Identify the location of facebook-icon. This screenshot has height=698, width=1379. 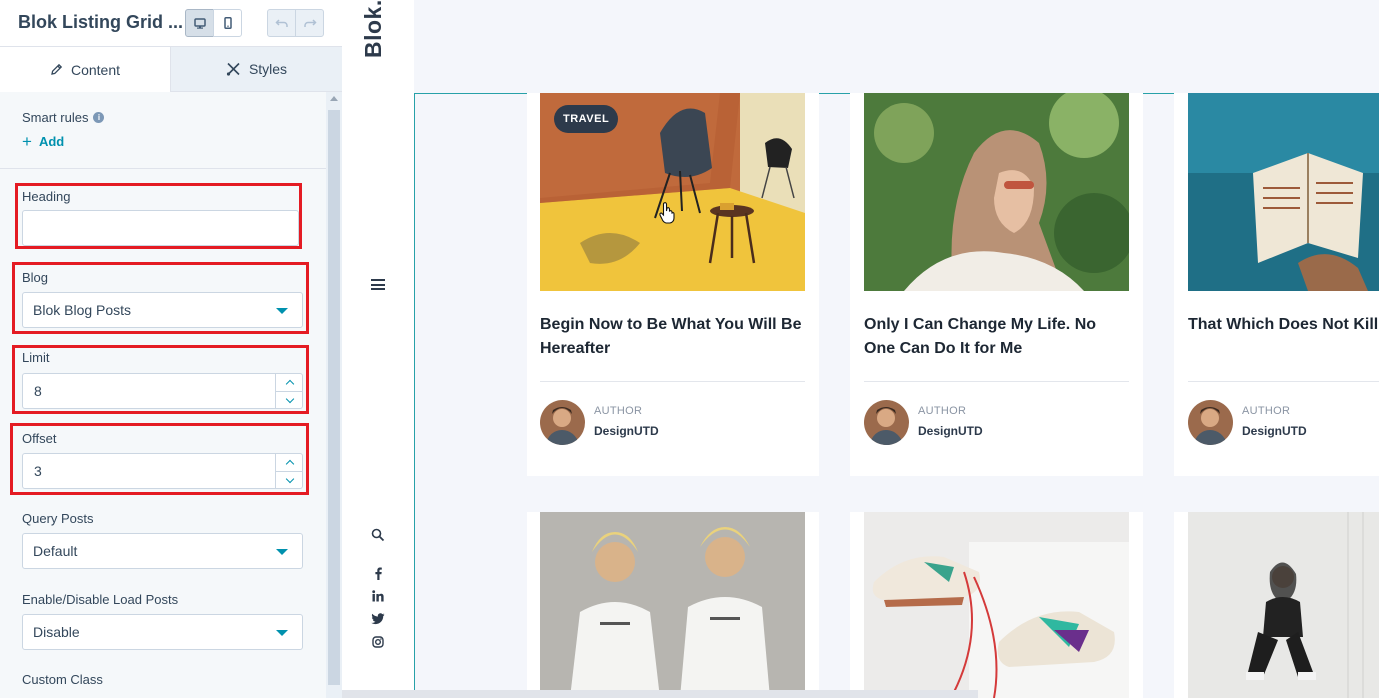
(378, 573).